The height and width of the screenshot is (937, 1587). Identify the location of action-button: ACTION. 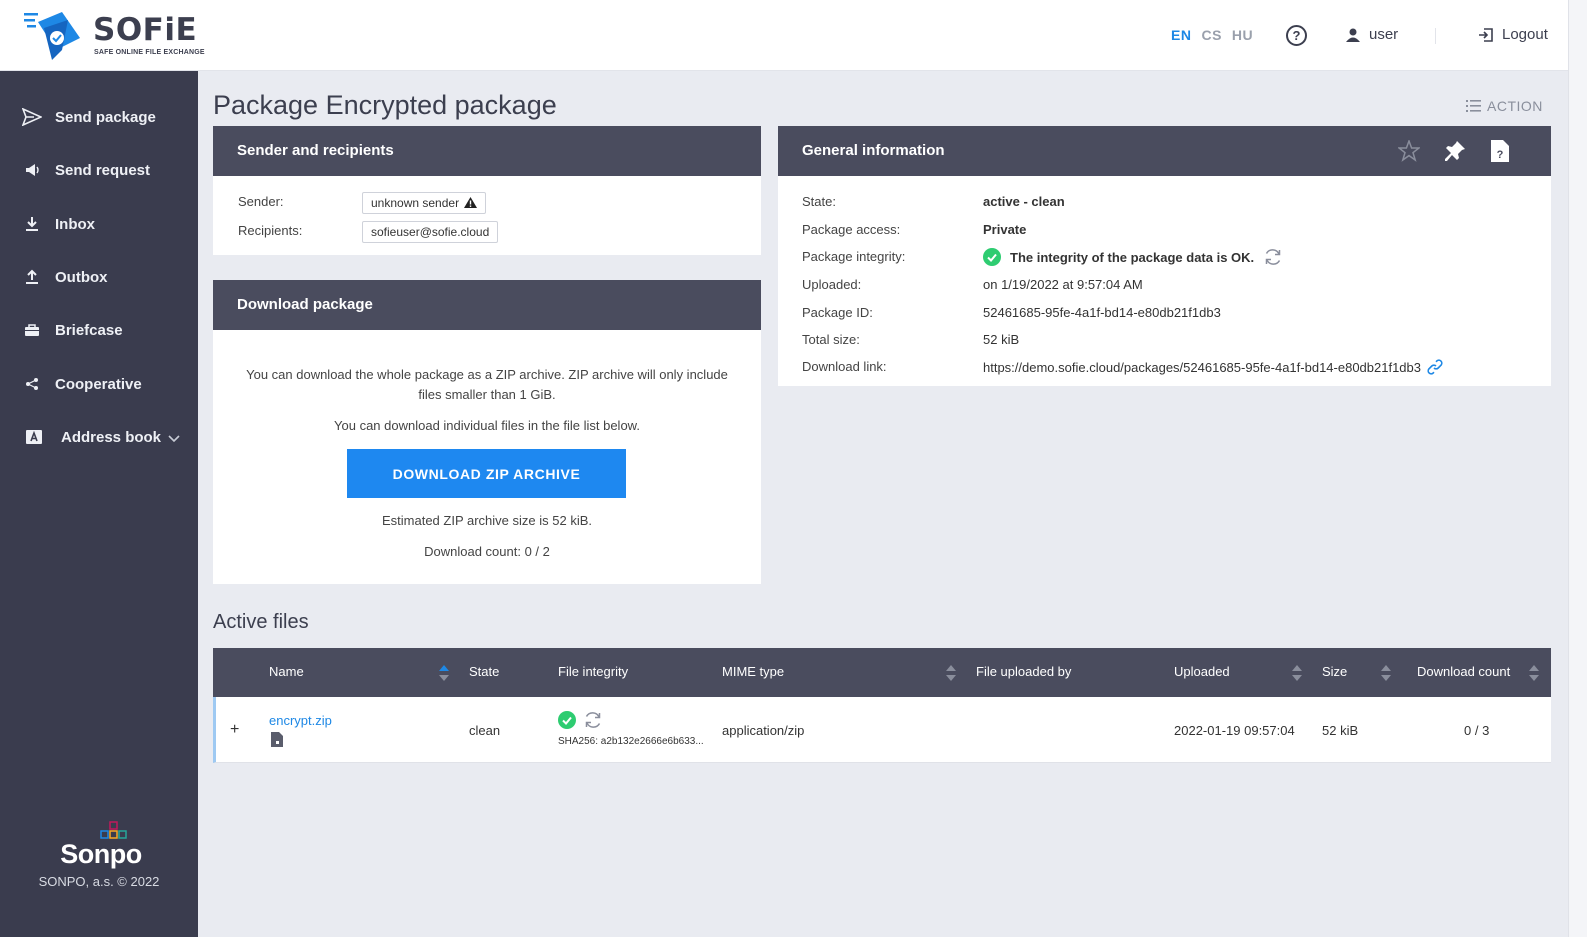
(1504, 106).